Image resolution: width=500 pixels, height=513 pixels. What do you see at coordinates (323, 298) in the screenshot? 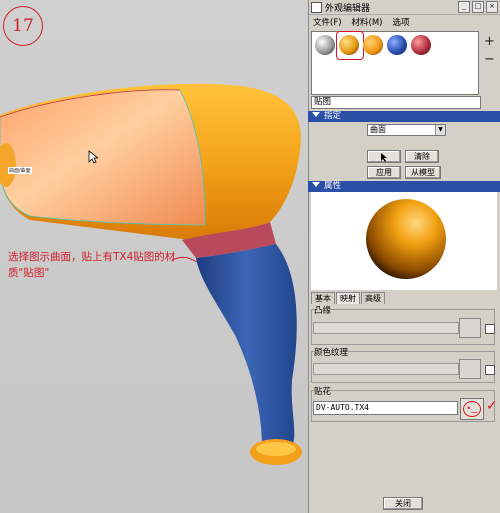
I see `tab-basic: 基本` at bounding box center [323, 298].